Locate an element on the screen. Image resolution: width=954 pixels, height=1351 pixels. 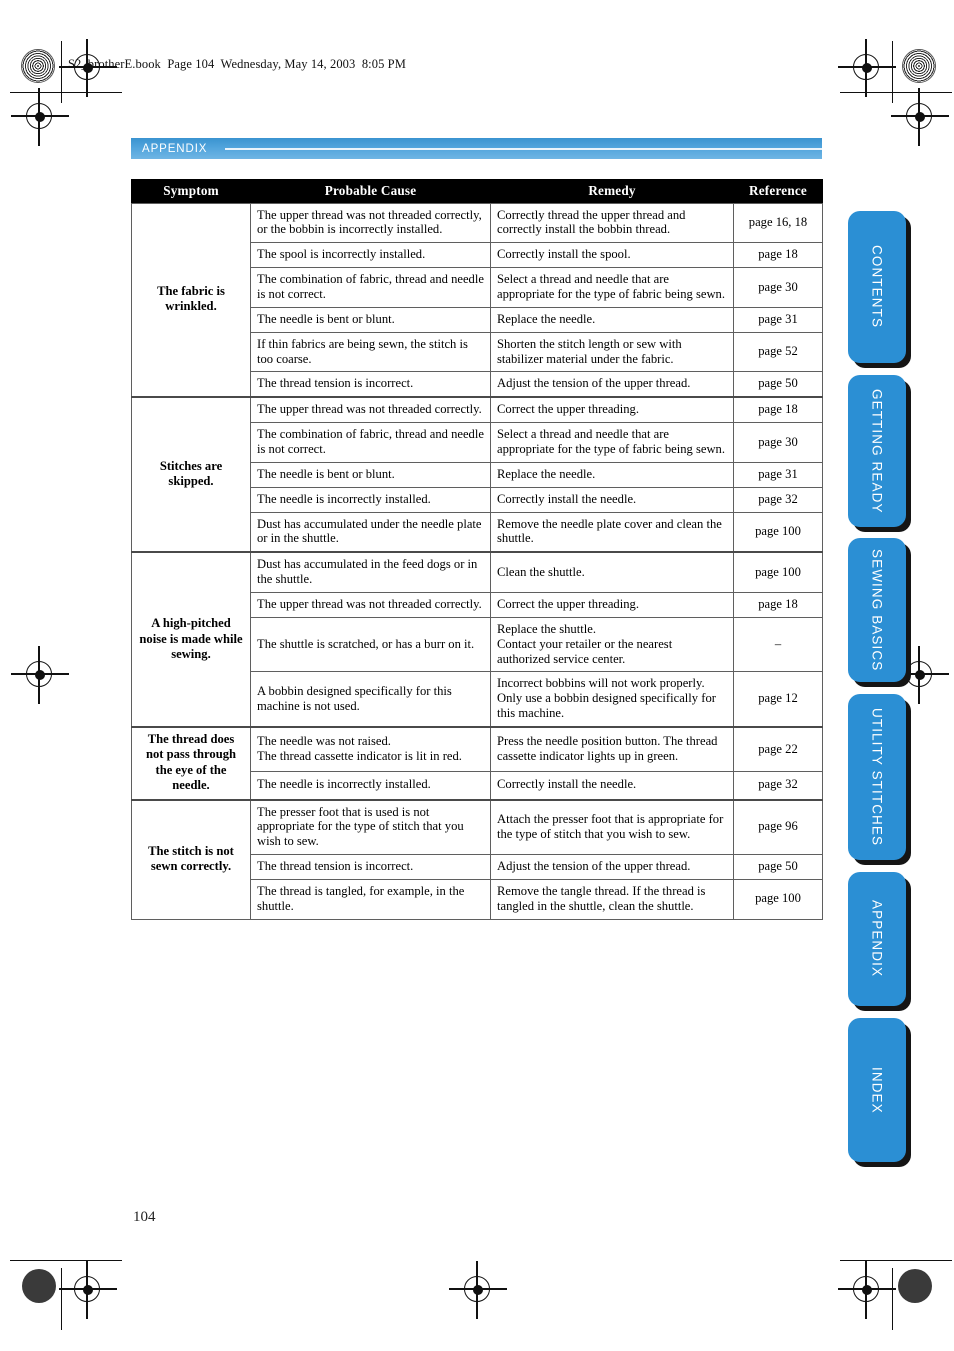
registration-crosshair-bottom-left is located at coordinates (88, 1290).